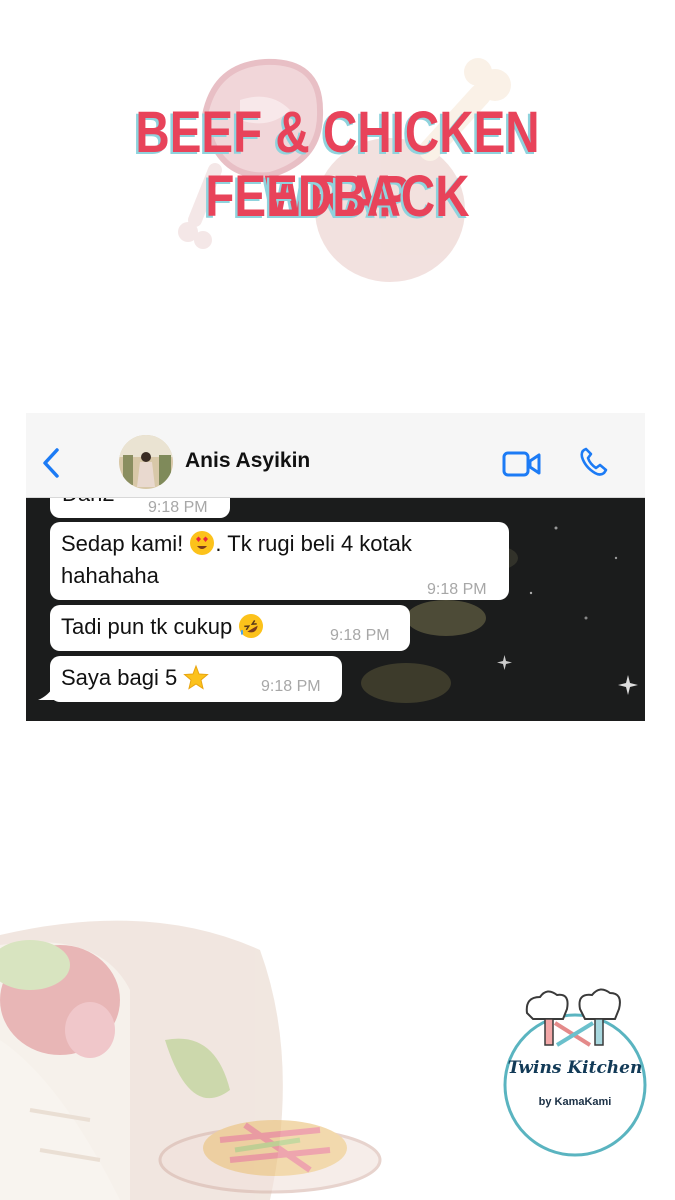 The width and height of the screenshot is (675, 1200). I want to click on rofl-emoji-icon, so click(251, 626).